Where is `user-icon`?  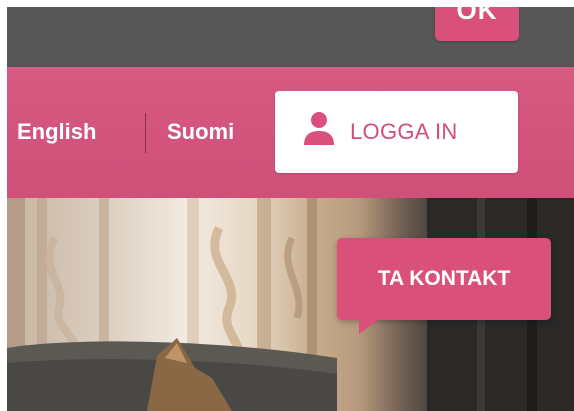
user-icon is located at coordinates (319, 128).